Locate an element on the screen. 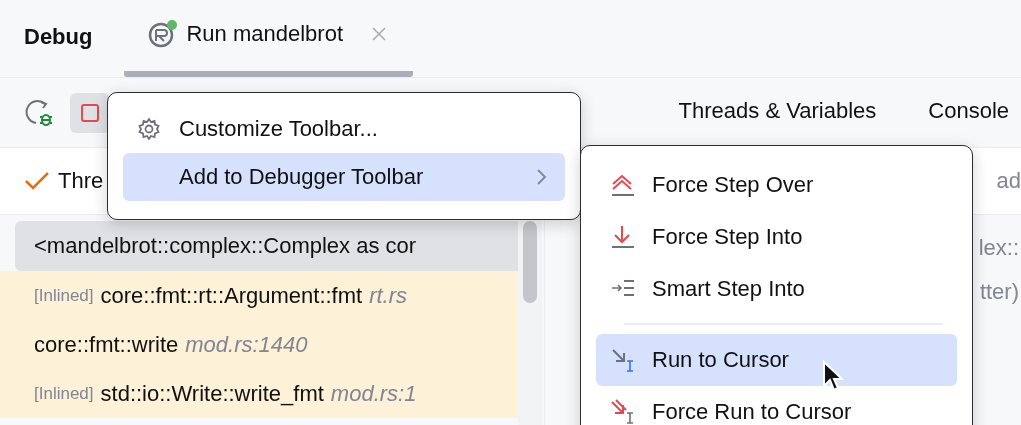 The height and width of the screenshot is (425, 1021). menu-item: Add to Debugger Toolbar is located at coordinates (344, 177).